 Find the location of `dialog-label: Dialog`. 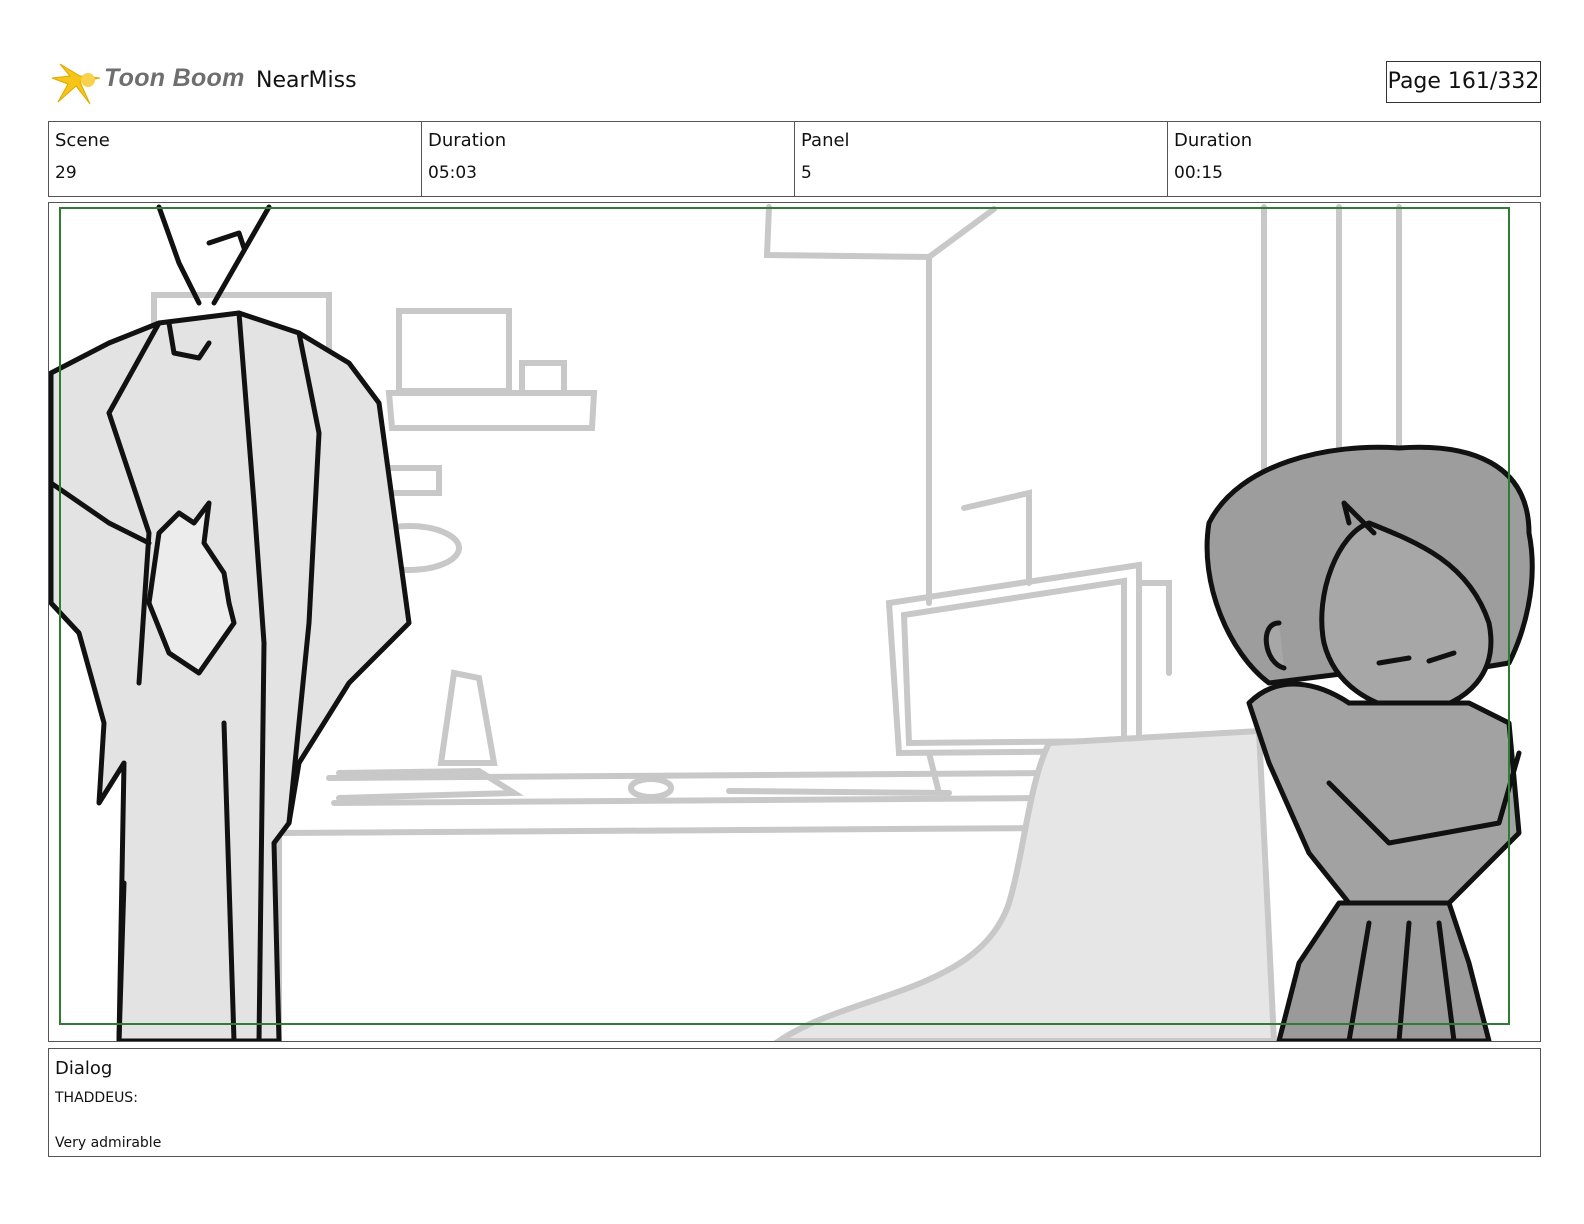

dialog-label: Dialog is located at coordinates (84, 1068).